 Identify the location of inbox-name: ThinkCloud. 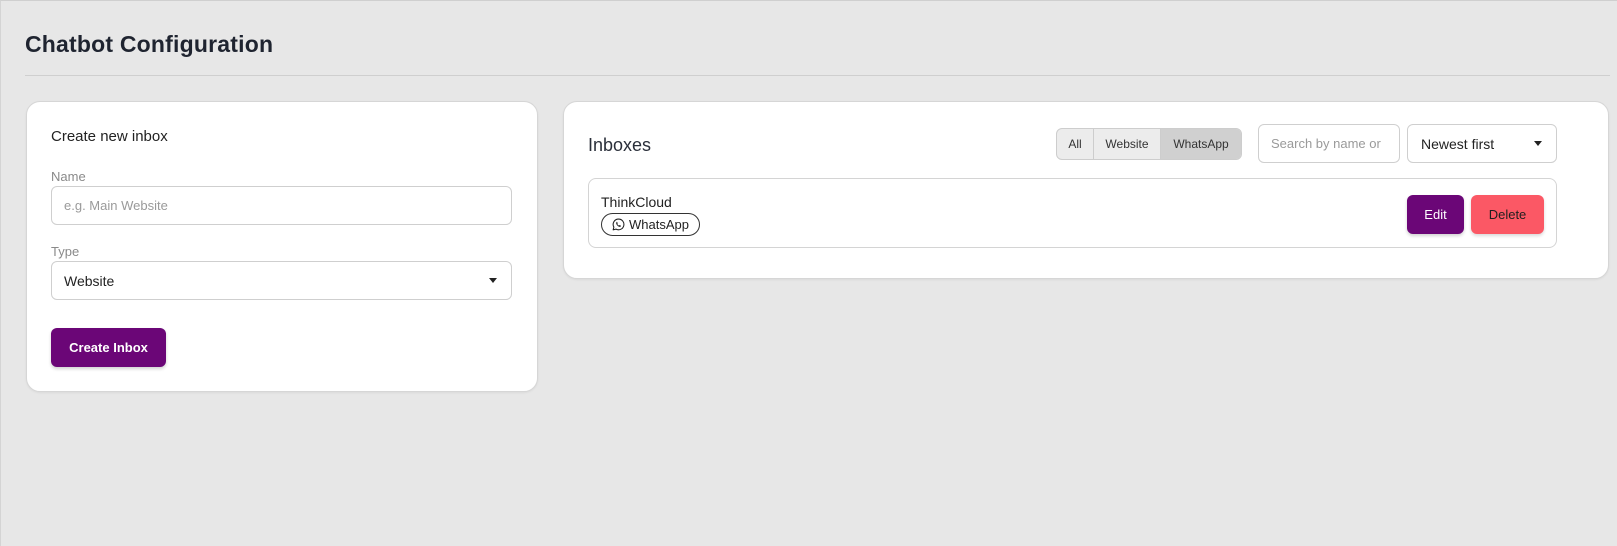
(636, 202).